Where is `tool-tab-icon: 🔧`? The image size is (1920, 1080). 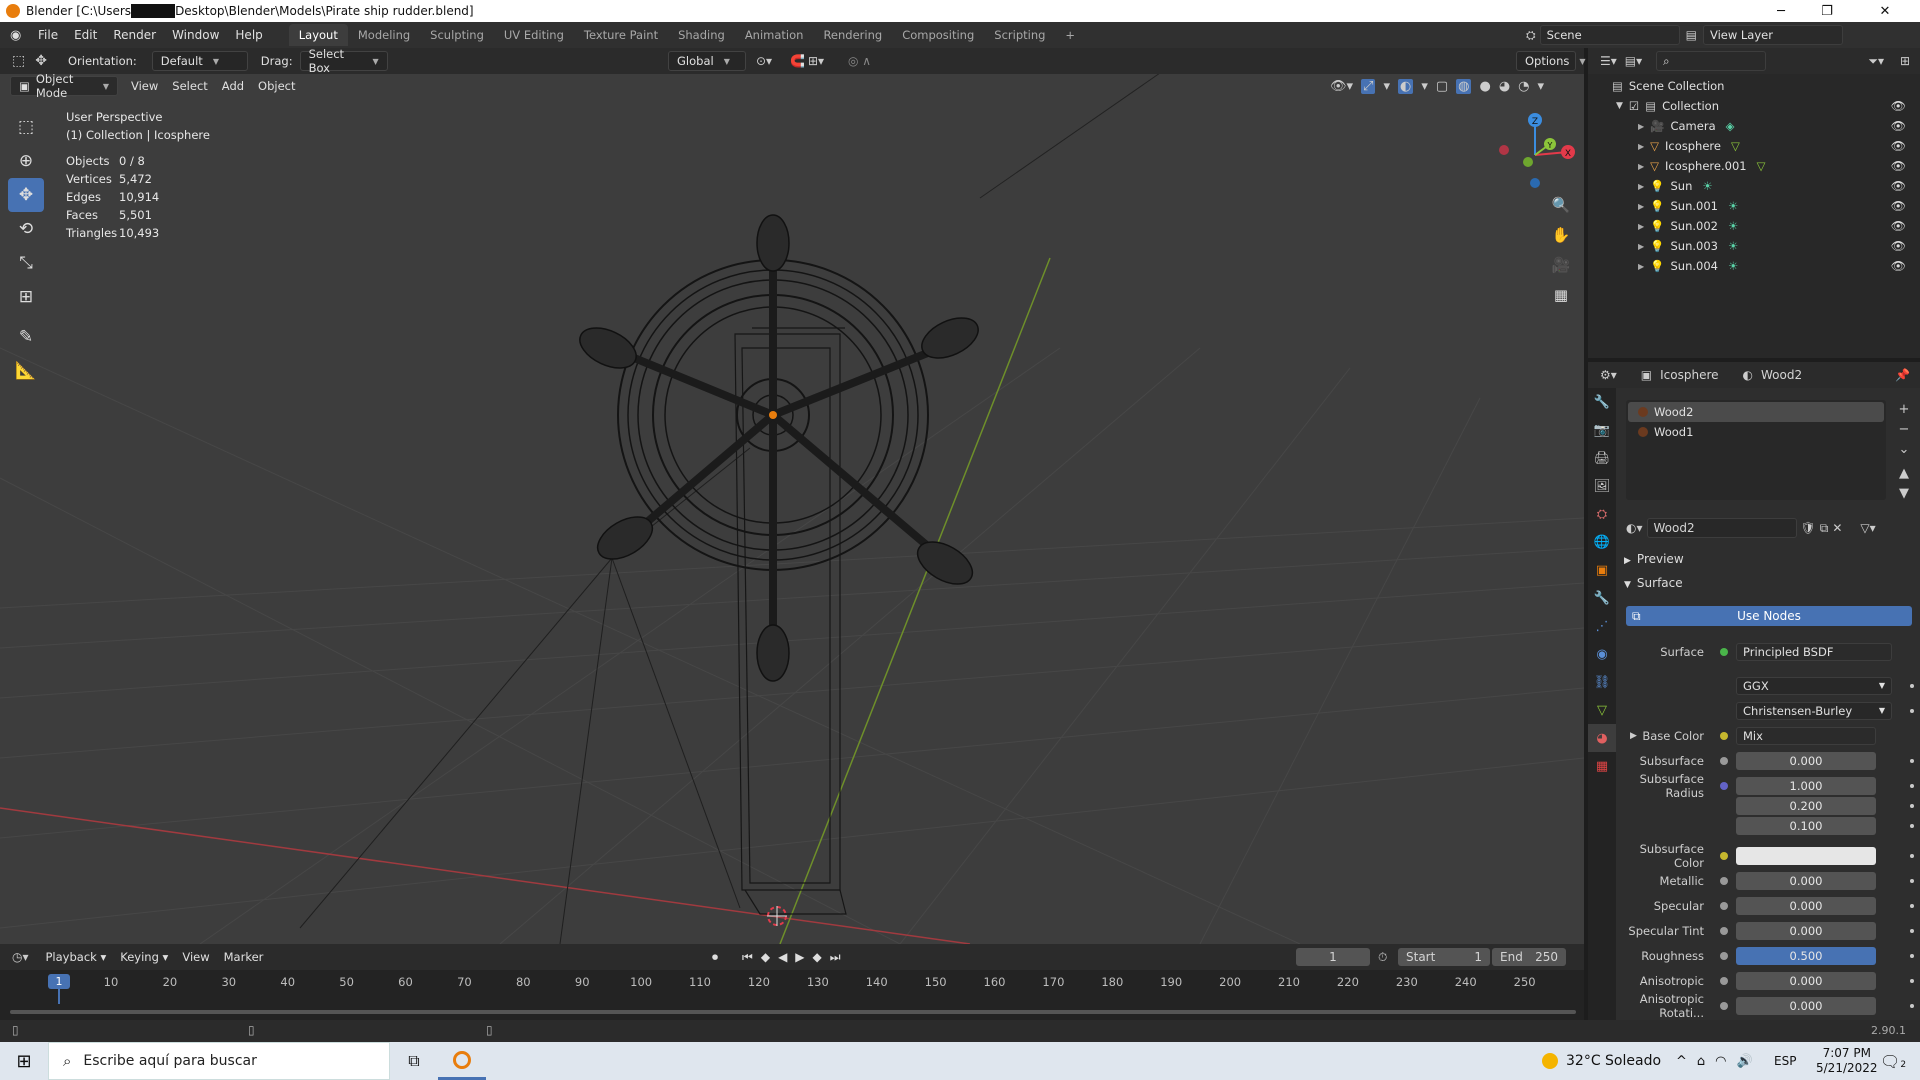
tool-tab-icon: 🔧 is located at coordinates (1602, 402).